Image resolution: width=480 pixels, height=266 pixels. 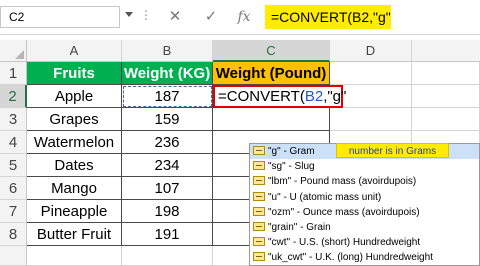 What do you see at coordinates (314, 96) in the screenshot?
I see `formula-reference: B2` at bounding box center [314, 96].